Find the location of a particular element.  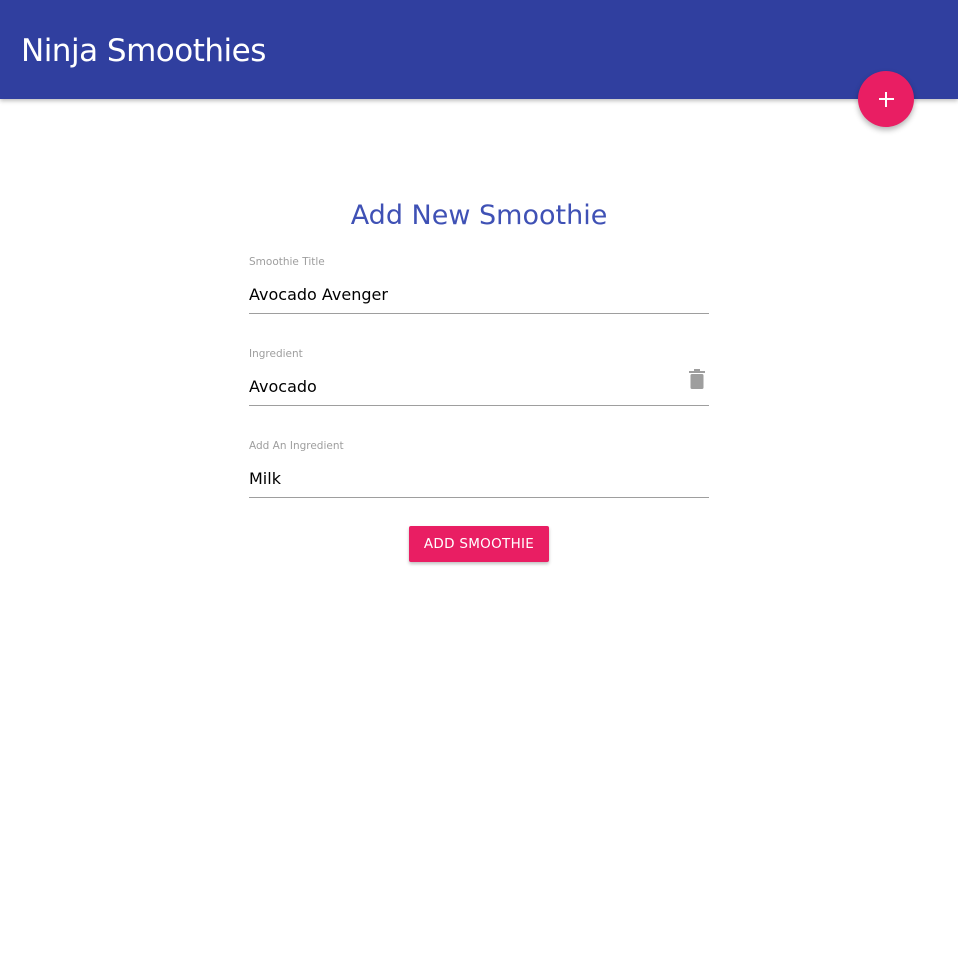

ingredient-field: Ingredient is located at coordinates (479, 377).